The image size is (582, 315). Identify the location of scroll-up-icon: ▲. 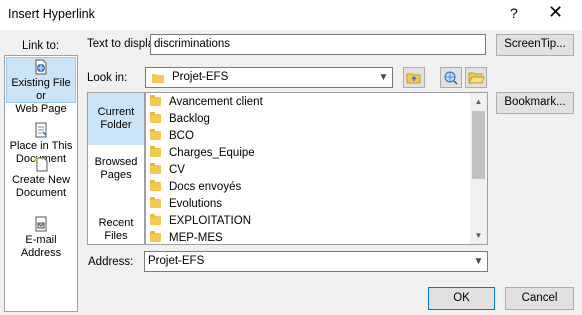
(478, 101).